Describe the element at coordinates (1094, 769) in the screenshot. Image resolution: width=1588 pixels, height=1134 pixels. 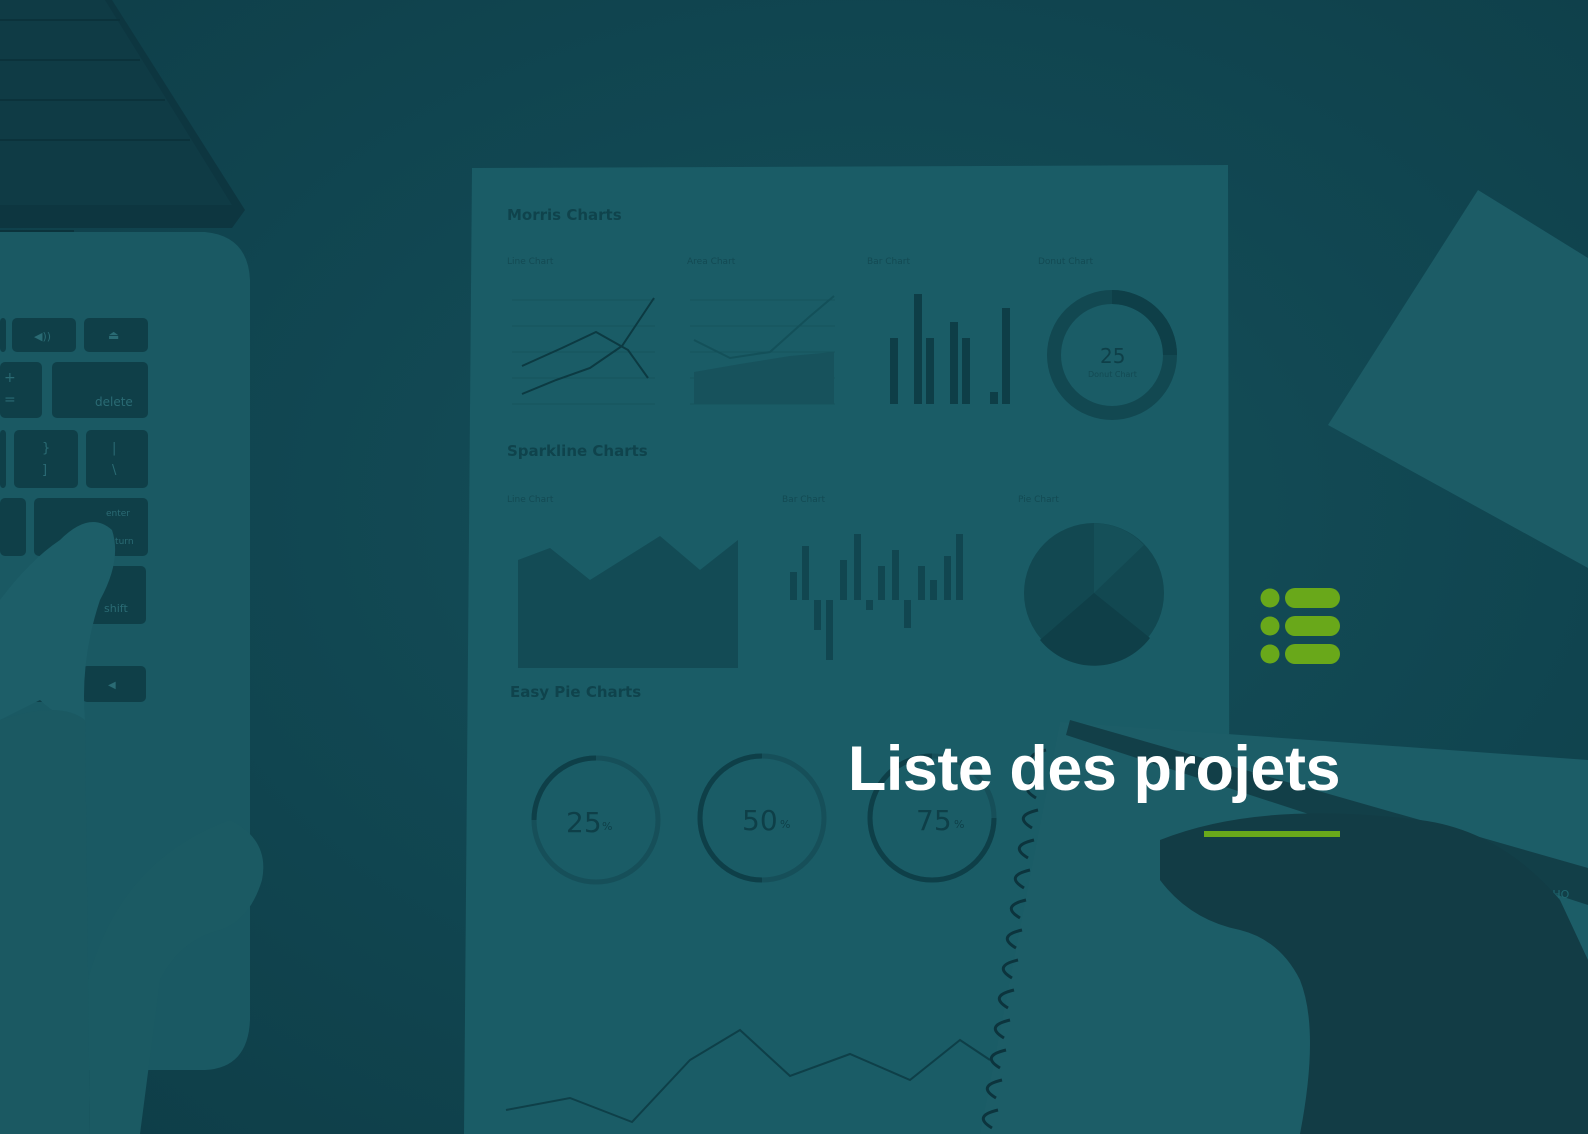
I see `page-title: Liste des projets` at that location.